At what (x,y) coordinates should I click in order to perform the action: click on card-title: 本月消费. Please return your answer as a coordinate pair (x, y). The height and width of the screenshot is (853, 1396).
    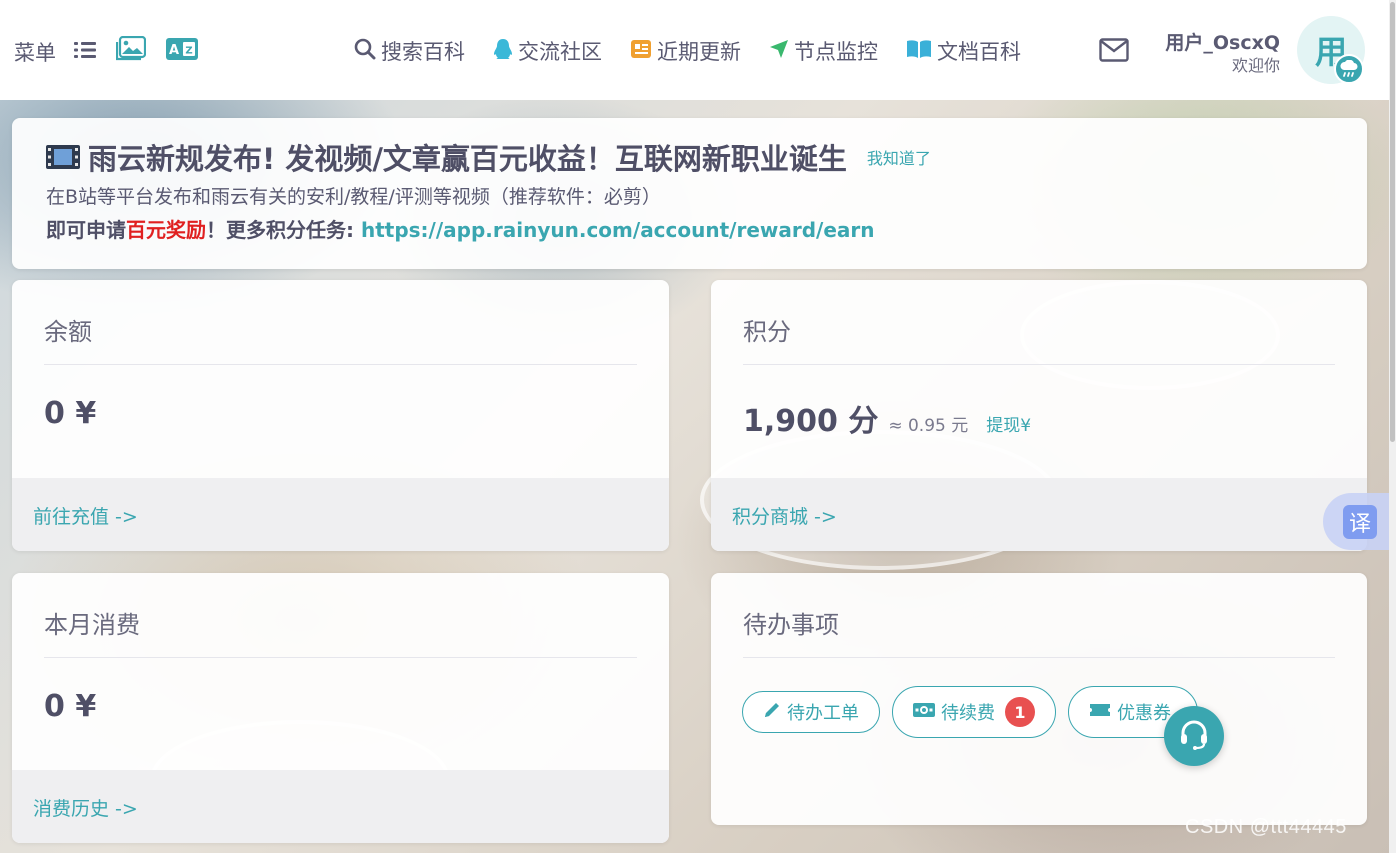
    Looking at the image, I should click on (92, 625).